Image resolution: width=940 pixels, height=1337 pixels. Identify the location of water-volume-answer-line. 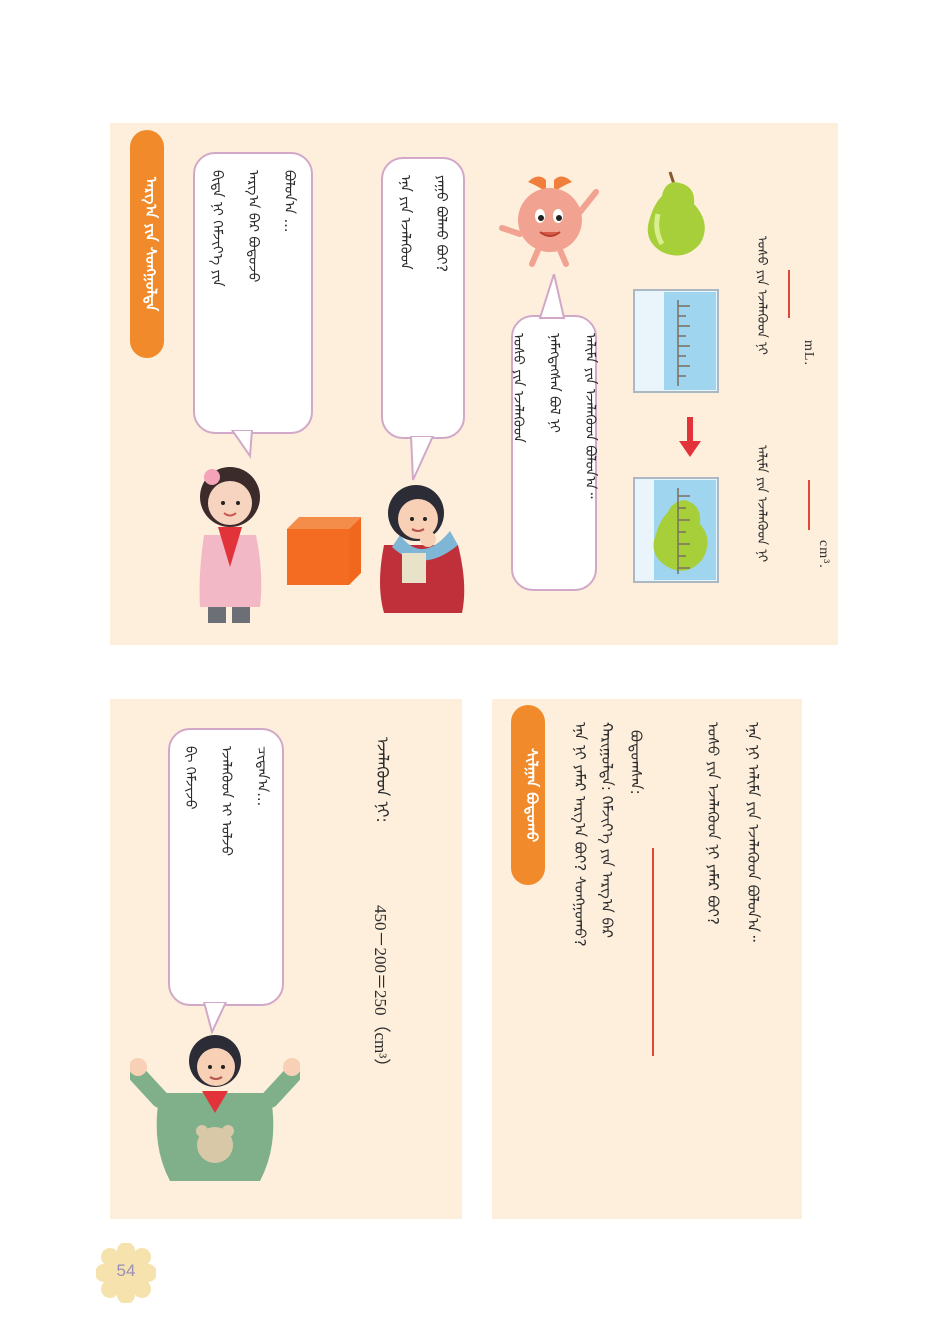
(789, 294).